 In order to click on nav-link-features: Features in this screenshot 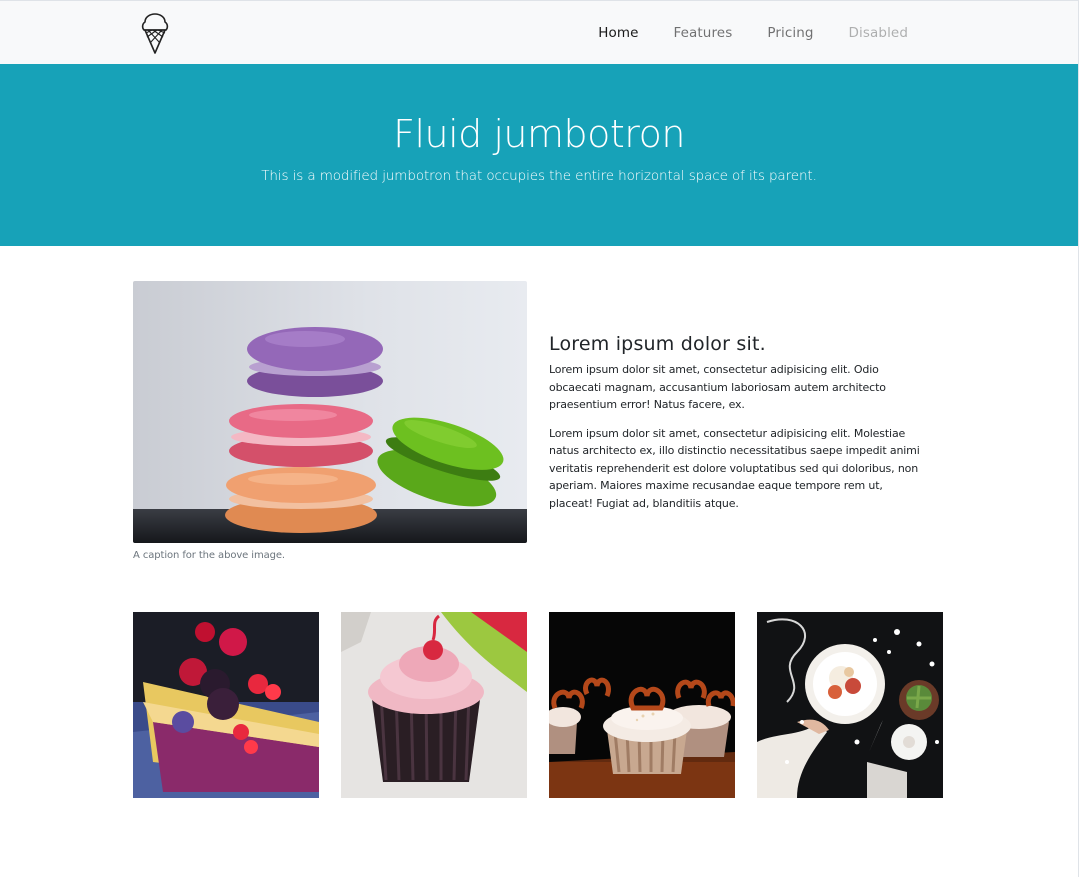, I will do `click(702, 33)`.